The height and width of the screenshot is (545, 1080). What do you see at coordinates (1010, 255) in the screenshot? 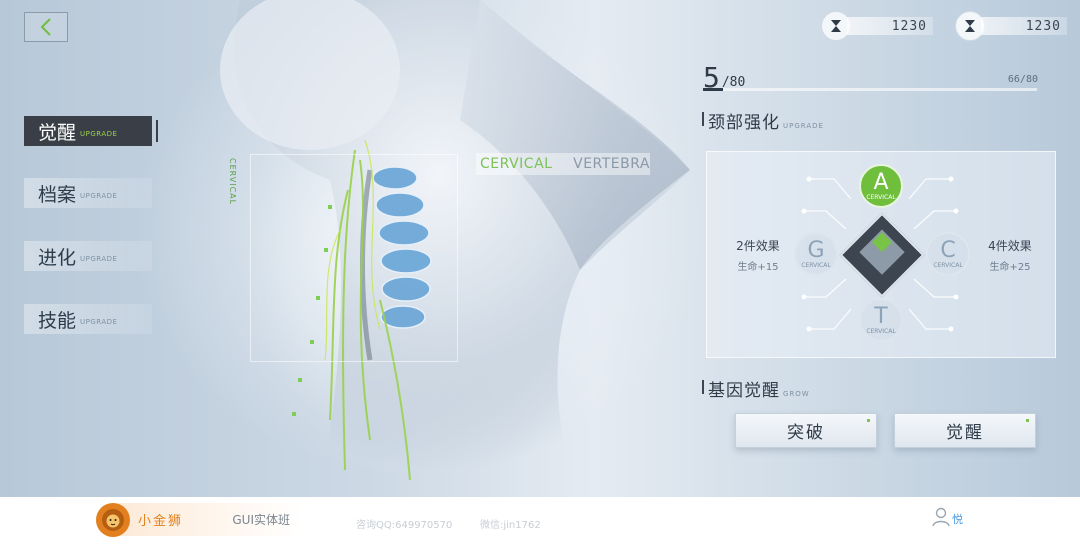
I see `effect-right: 4件效果 生命+25` at bounding box center [1010, 255].